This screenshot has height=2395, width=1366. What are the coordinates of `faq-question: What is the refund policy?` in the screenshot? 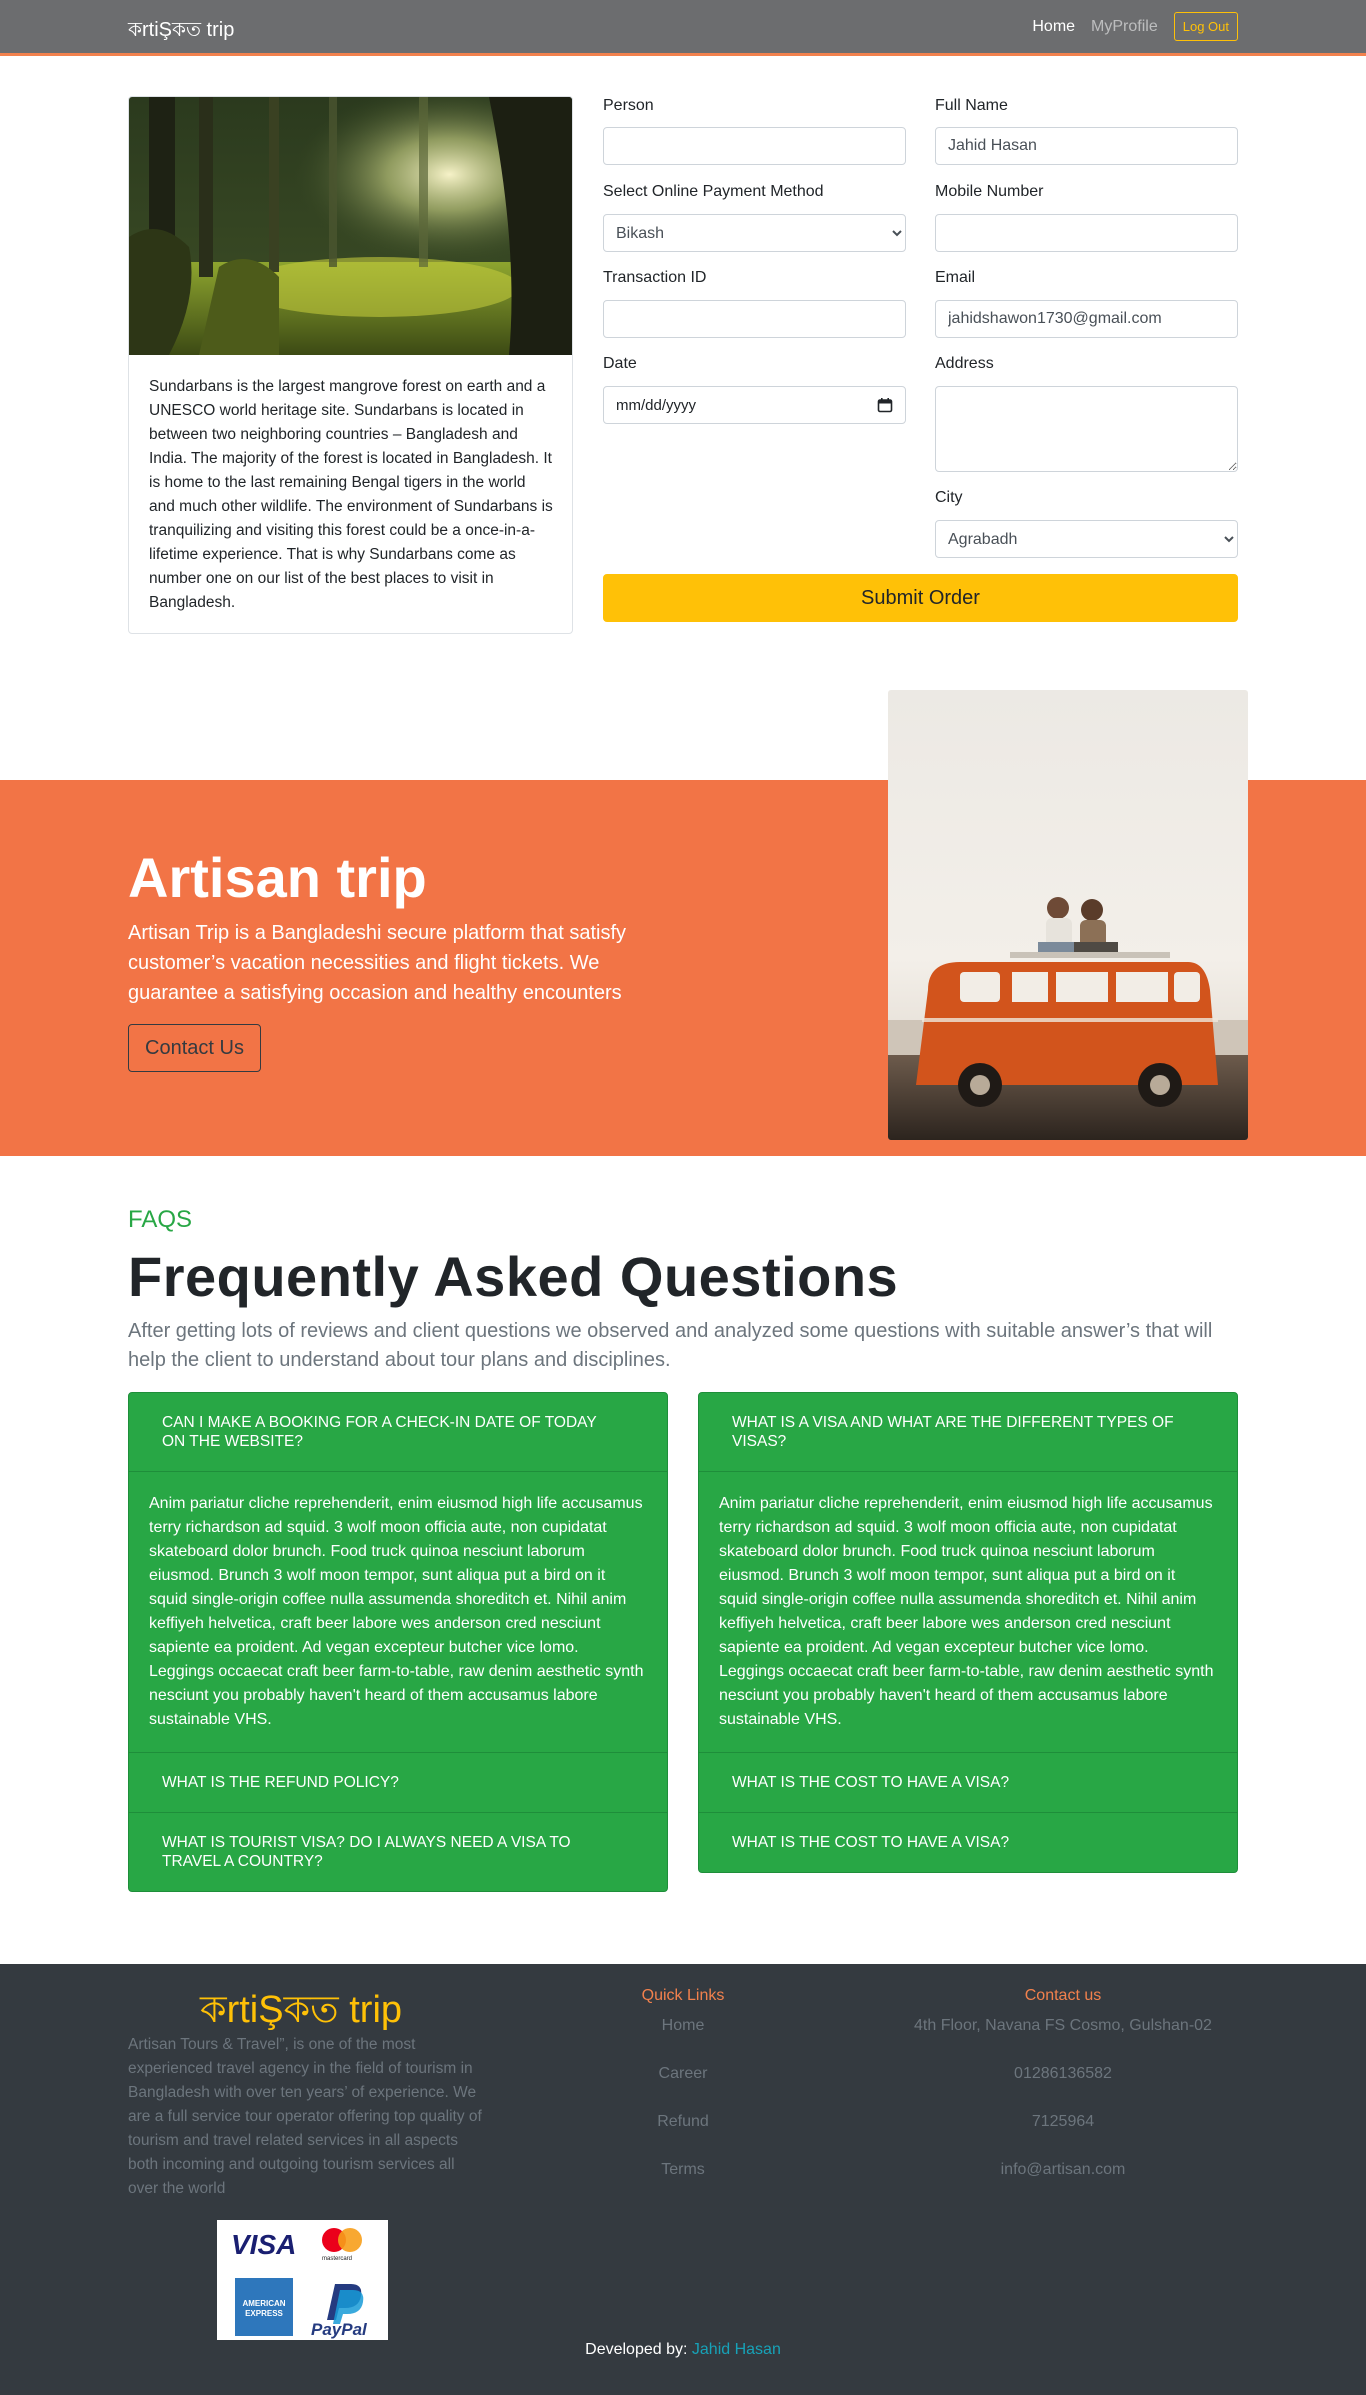 It's located at (398, 1782).